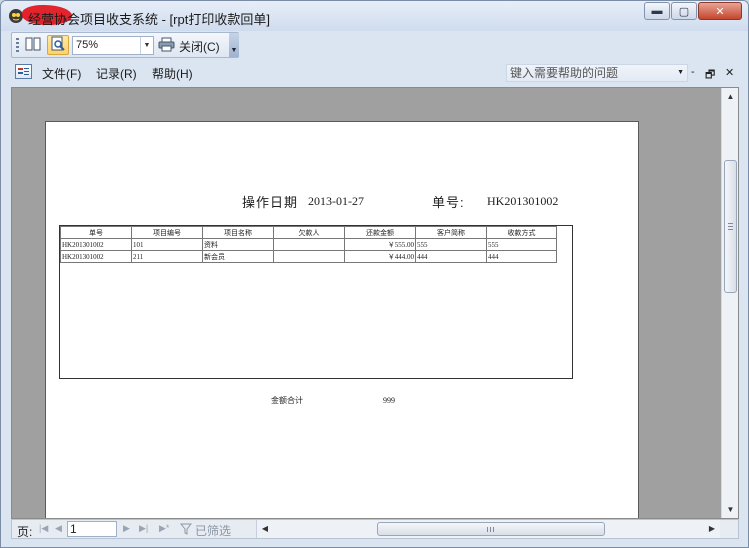  Describe the element at coordinates (143, 528) in the screenshot. I see `last-page-icon: ▶|` at that location.